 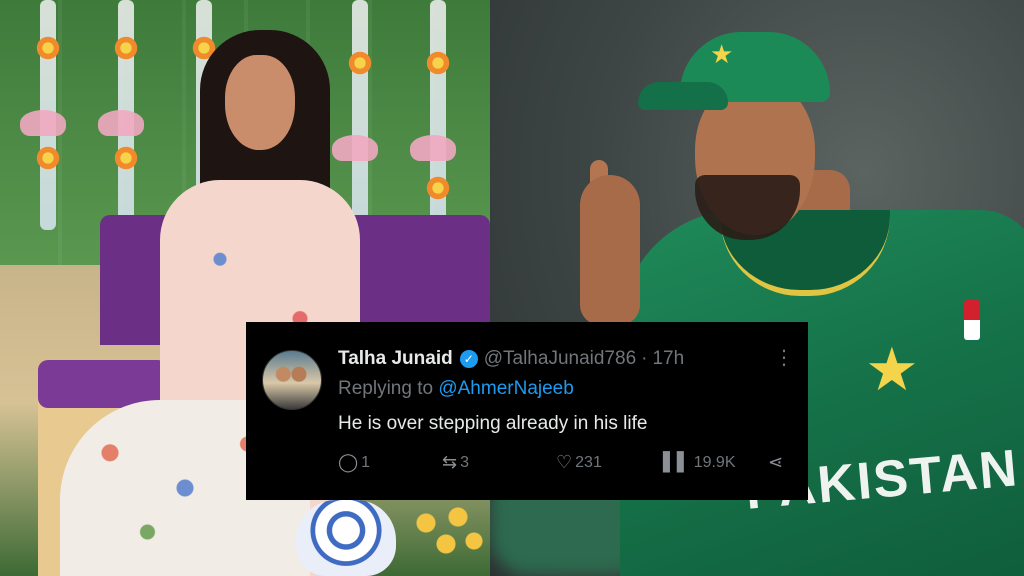 I want to click on decorative-column, so click(x=360, y=115).